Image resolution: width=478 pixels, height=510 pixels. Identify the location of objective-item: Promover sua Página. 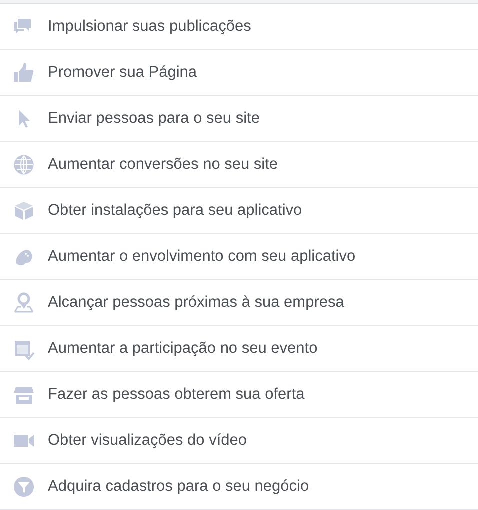
(239, 73).